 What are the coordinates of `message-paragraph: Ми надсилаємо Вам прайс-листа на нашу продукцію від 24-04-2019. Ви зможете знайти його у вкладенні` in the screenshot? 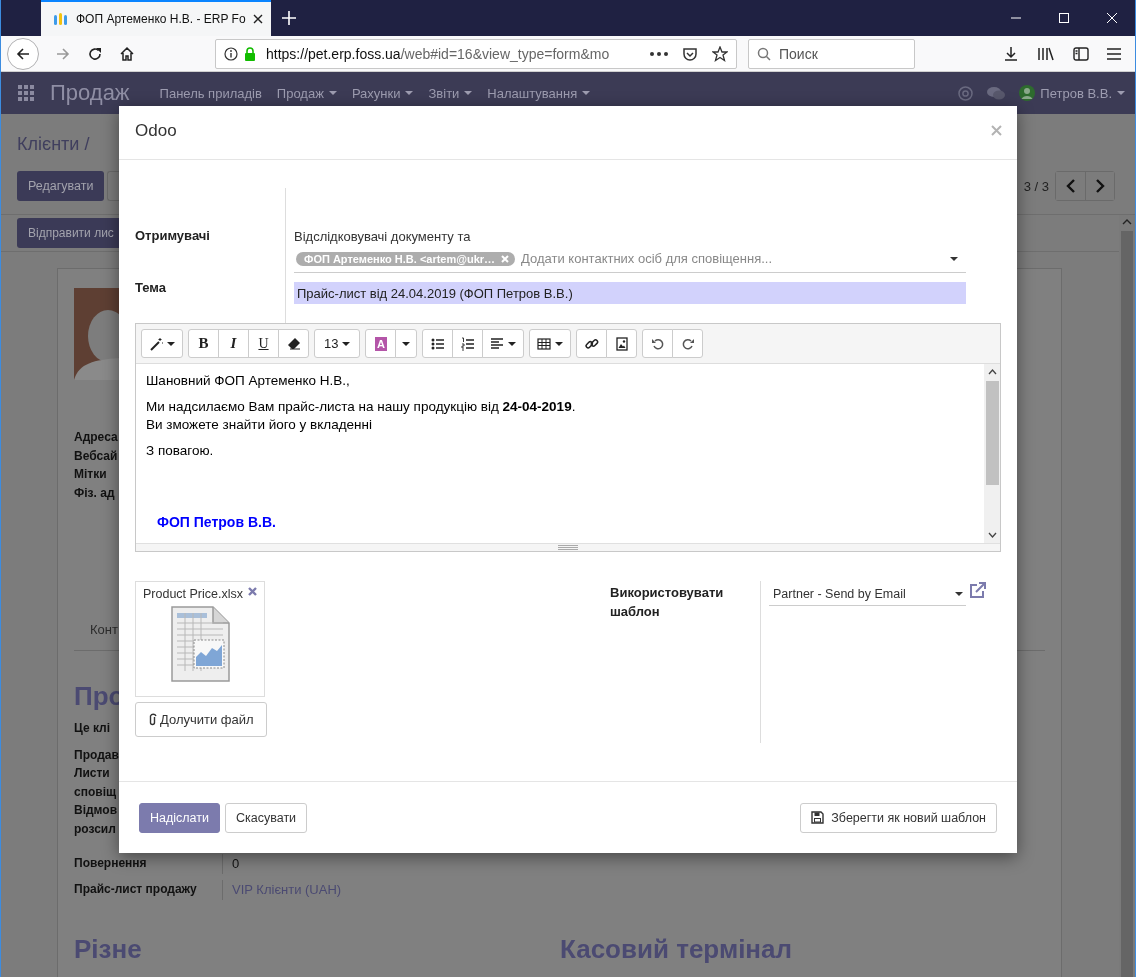 It's located at (361, 416).